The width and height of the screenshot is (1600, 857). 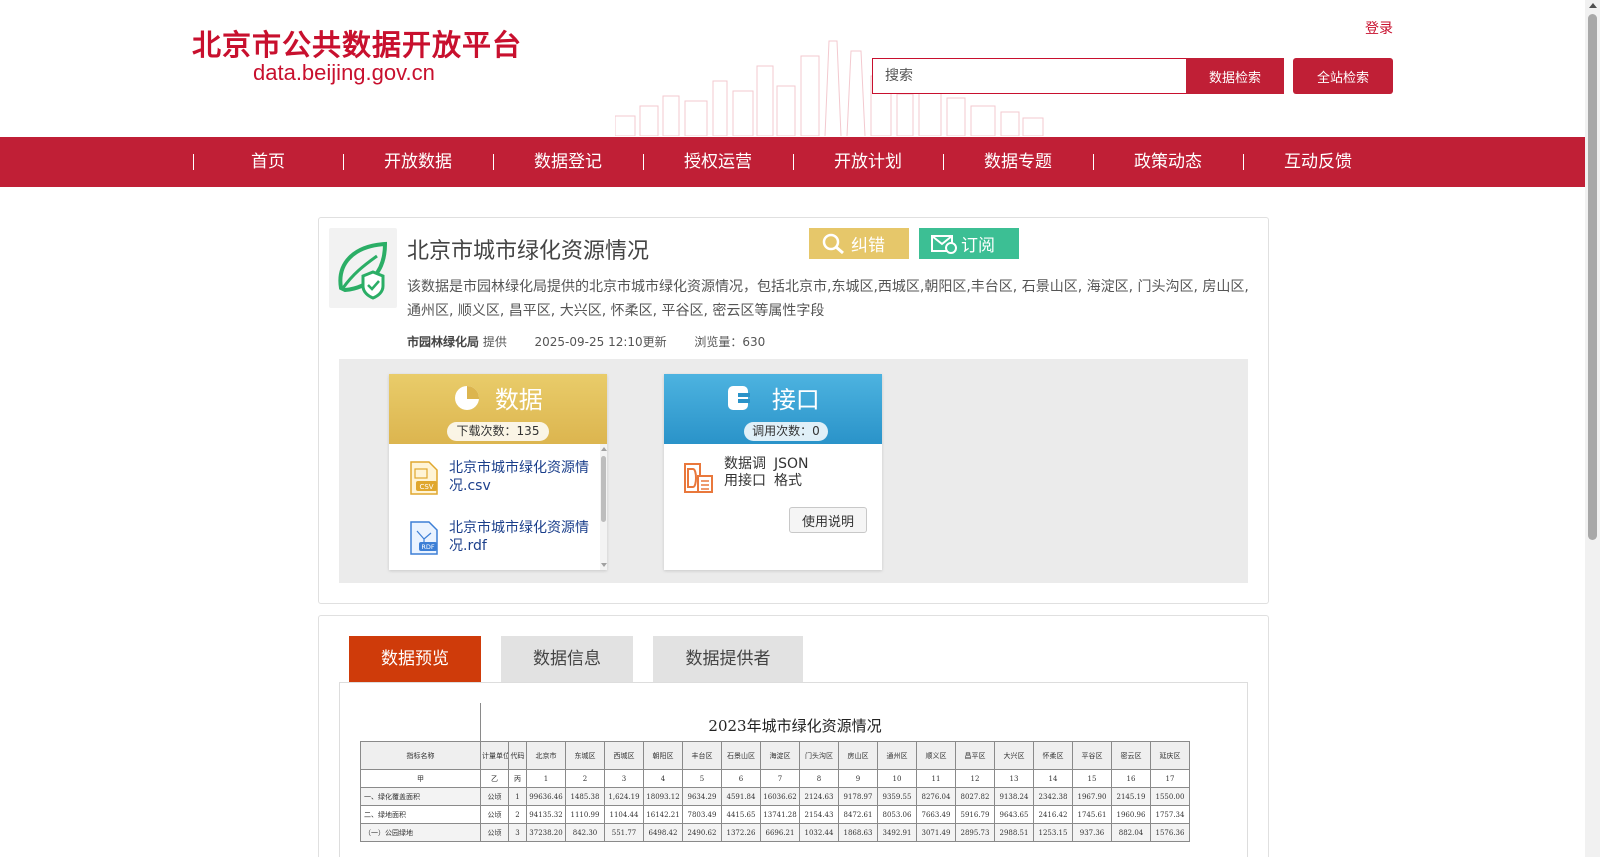 I want to click on site-logo-domain: data.beijing.gov.cn, so click(x=344, y=73).